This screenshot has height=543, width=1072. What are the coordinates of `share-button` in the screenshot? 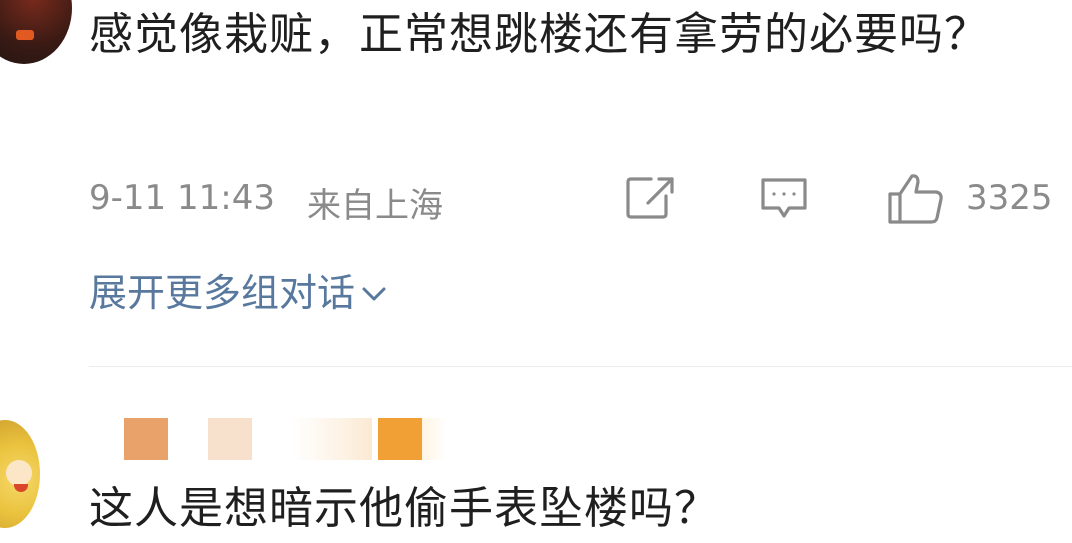 It's located at (650, 198).